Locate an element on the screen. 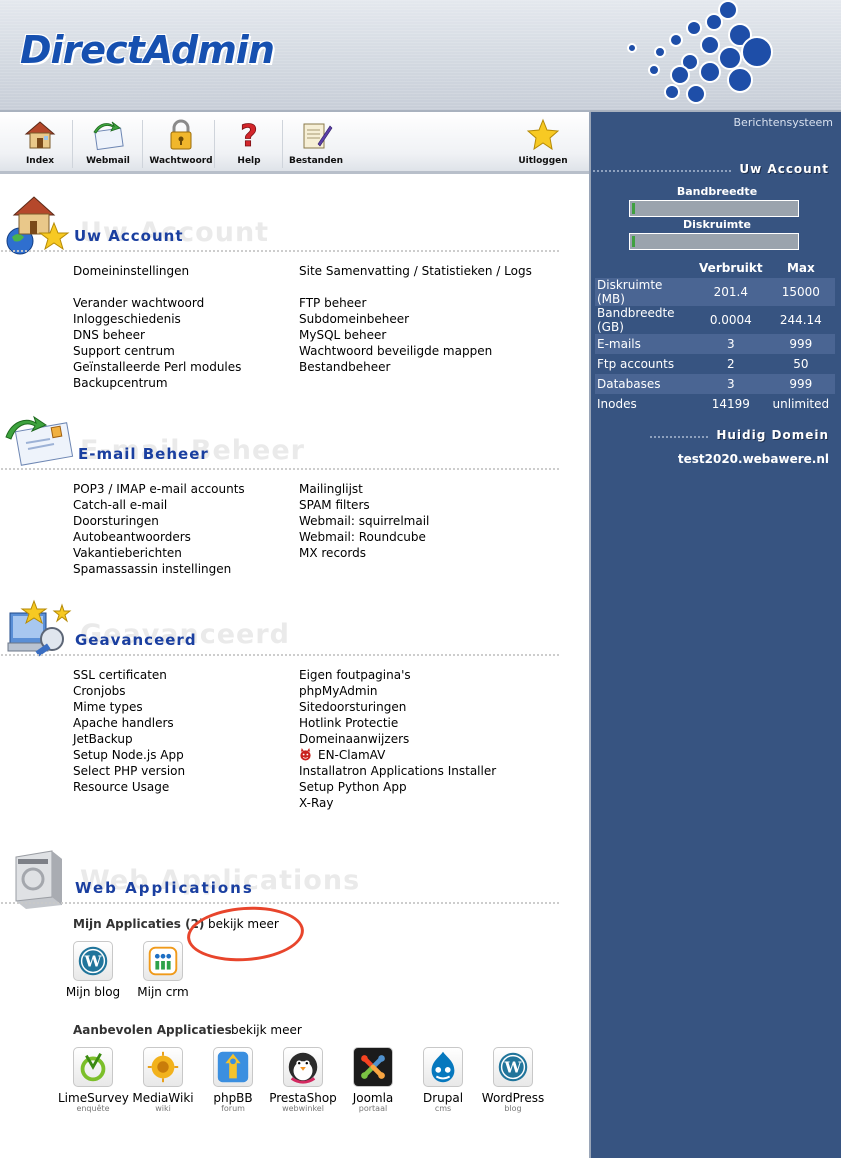  link-en-clamav: EN-ClamAV is located at coordinates (397, 755).